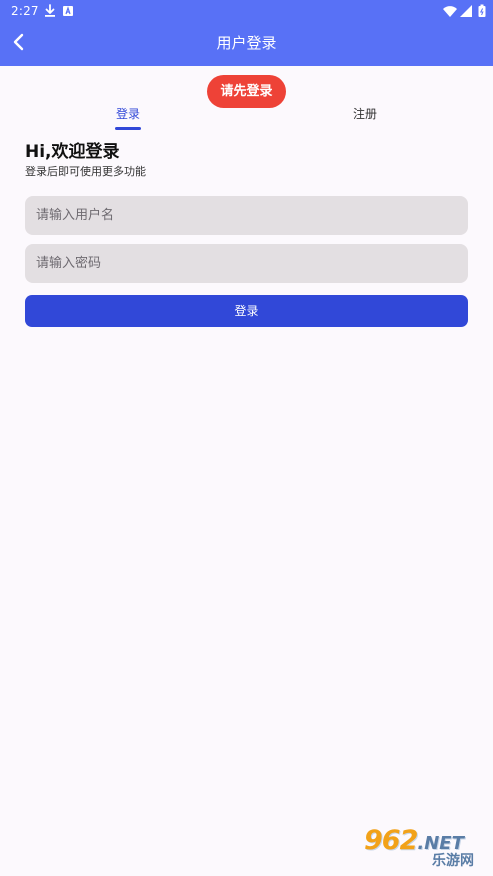  What do you see at coordinates (440, 843) in the screenshot?
I see `watermark-suffix: .NET` at bounding box center [440, 843].